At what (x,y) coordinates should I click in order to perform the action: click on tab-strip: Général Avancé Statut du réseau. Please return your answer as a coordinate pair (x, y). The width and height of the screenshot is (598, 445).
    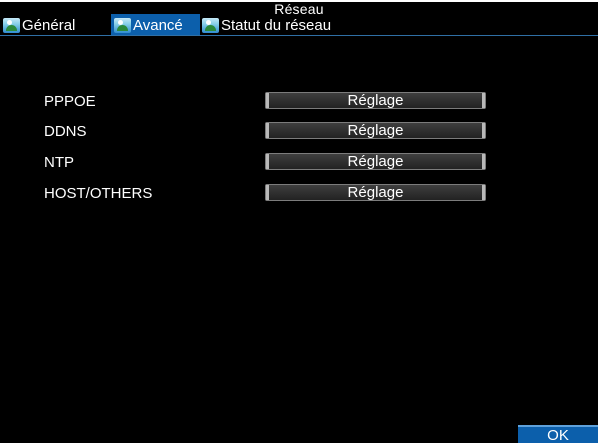
    Looking at the image, I should click on (299, 37).